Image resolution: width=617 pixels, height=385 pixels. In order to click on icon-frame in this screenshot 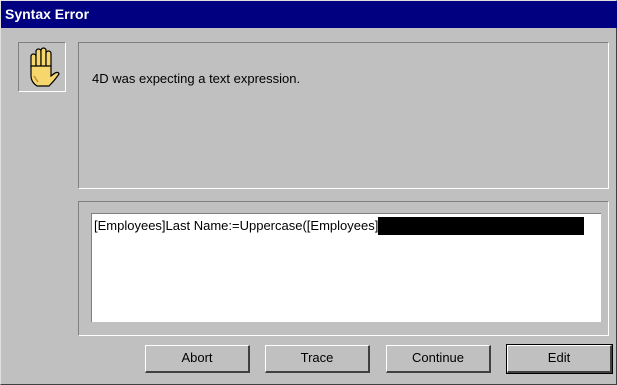, I will do `click(42, 67)`.